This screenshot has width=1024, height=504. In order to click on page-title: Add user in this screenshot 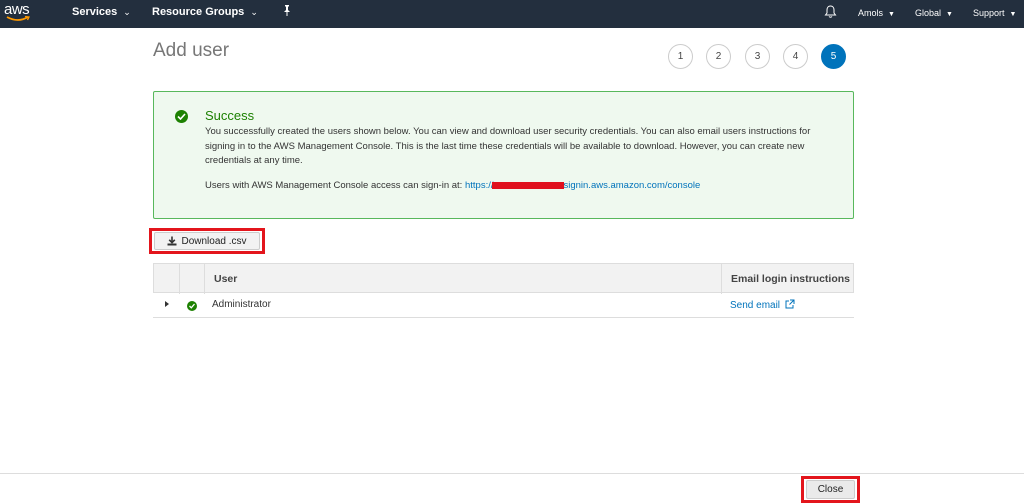, I will do `click(191, 50)`.